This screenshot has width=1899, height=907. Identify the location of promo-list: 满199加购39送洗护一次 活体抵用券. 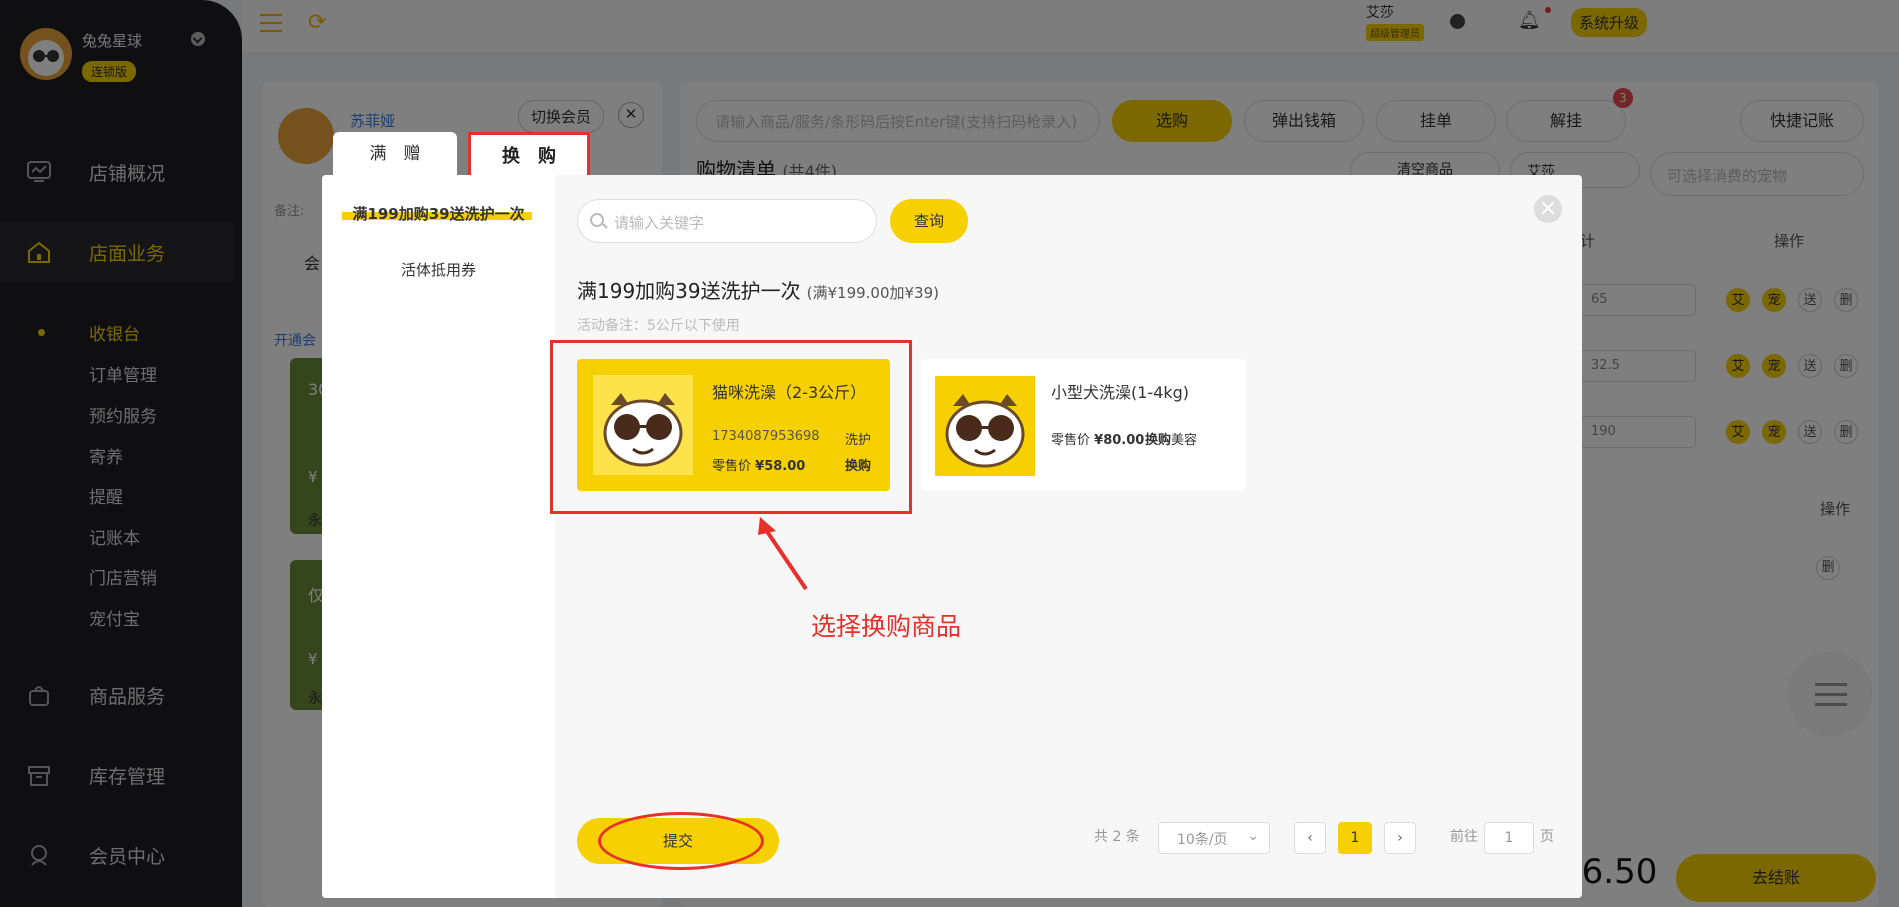
(438, 536).